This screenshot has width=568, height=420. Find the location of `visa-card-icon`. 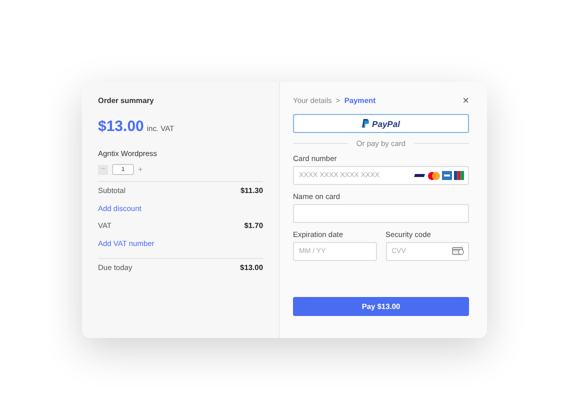

visa-card-icon is located at coordinates (420, 175).